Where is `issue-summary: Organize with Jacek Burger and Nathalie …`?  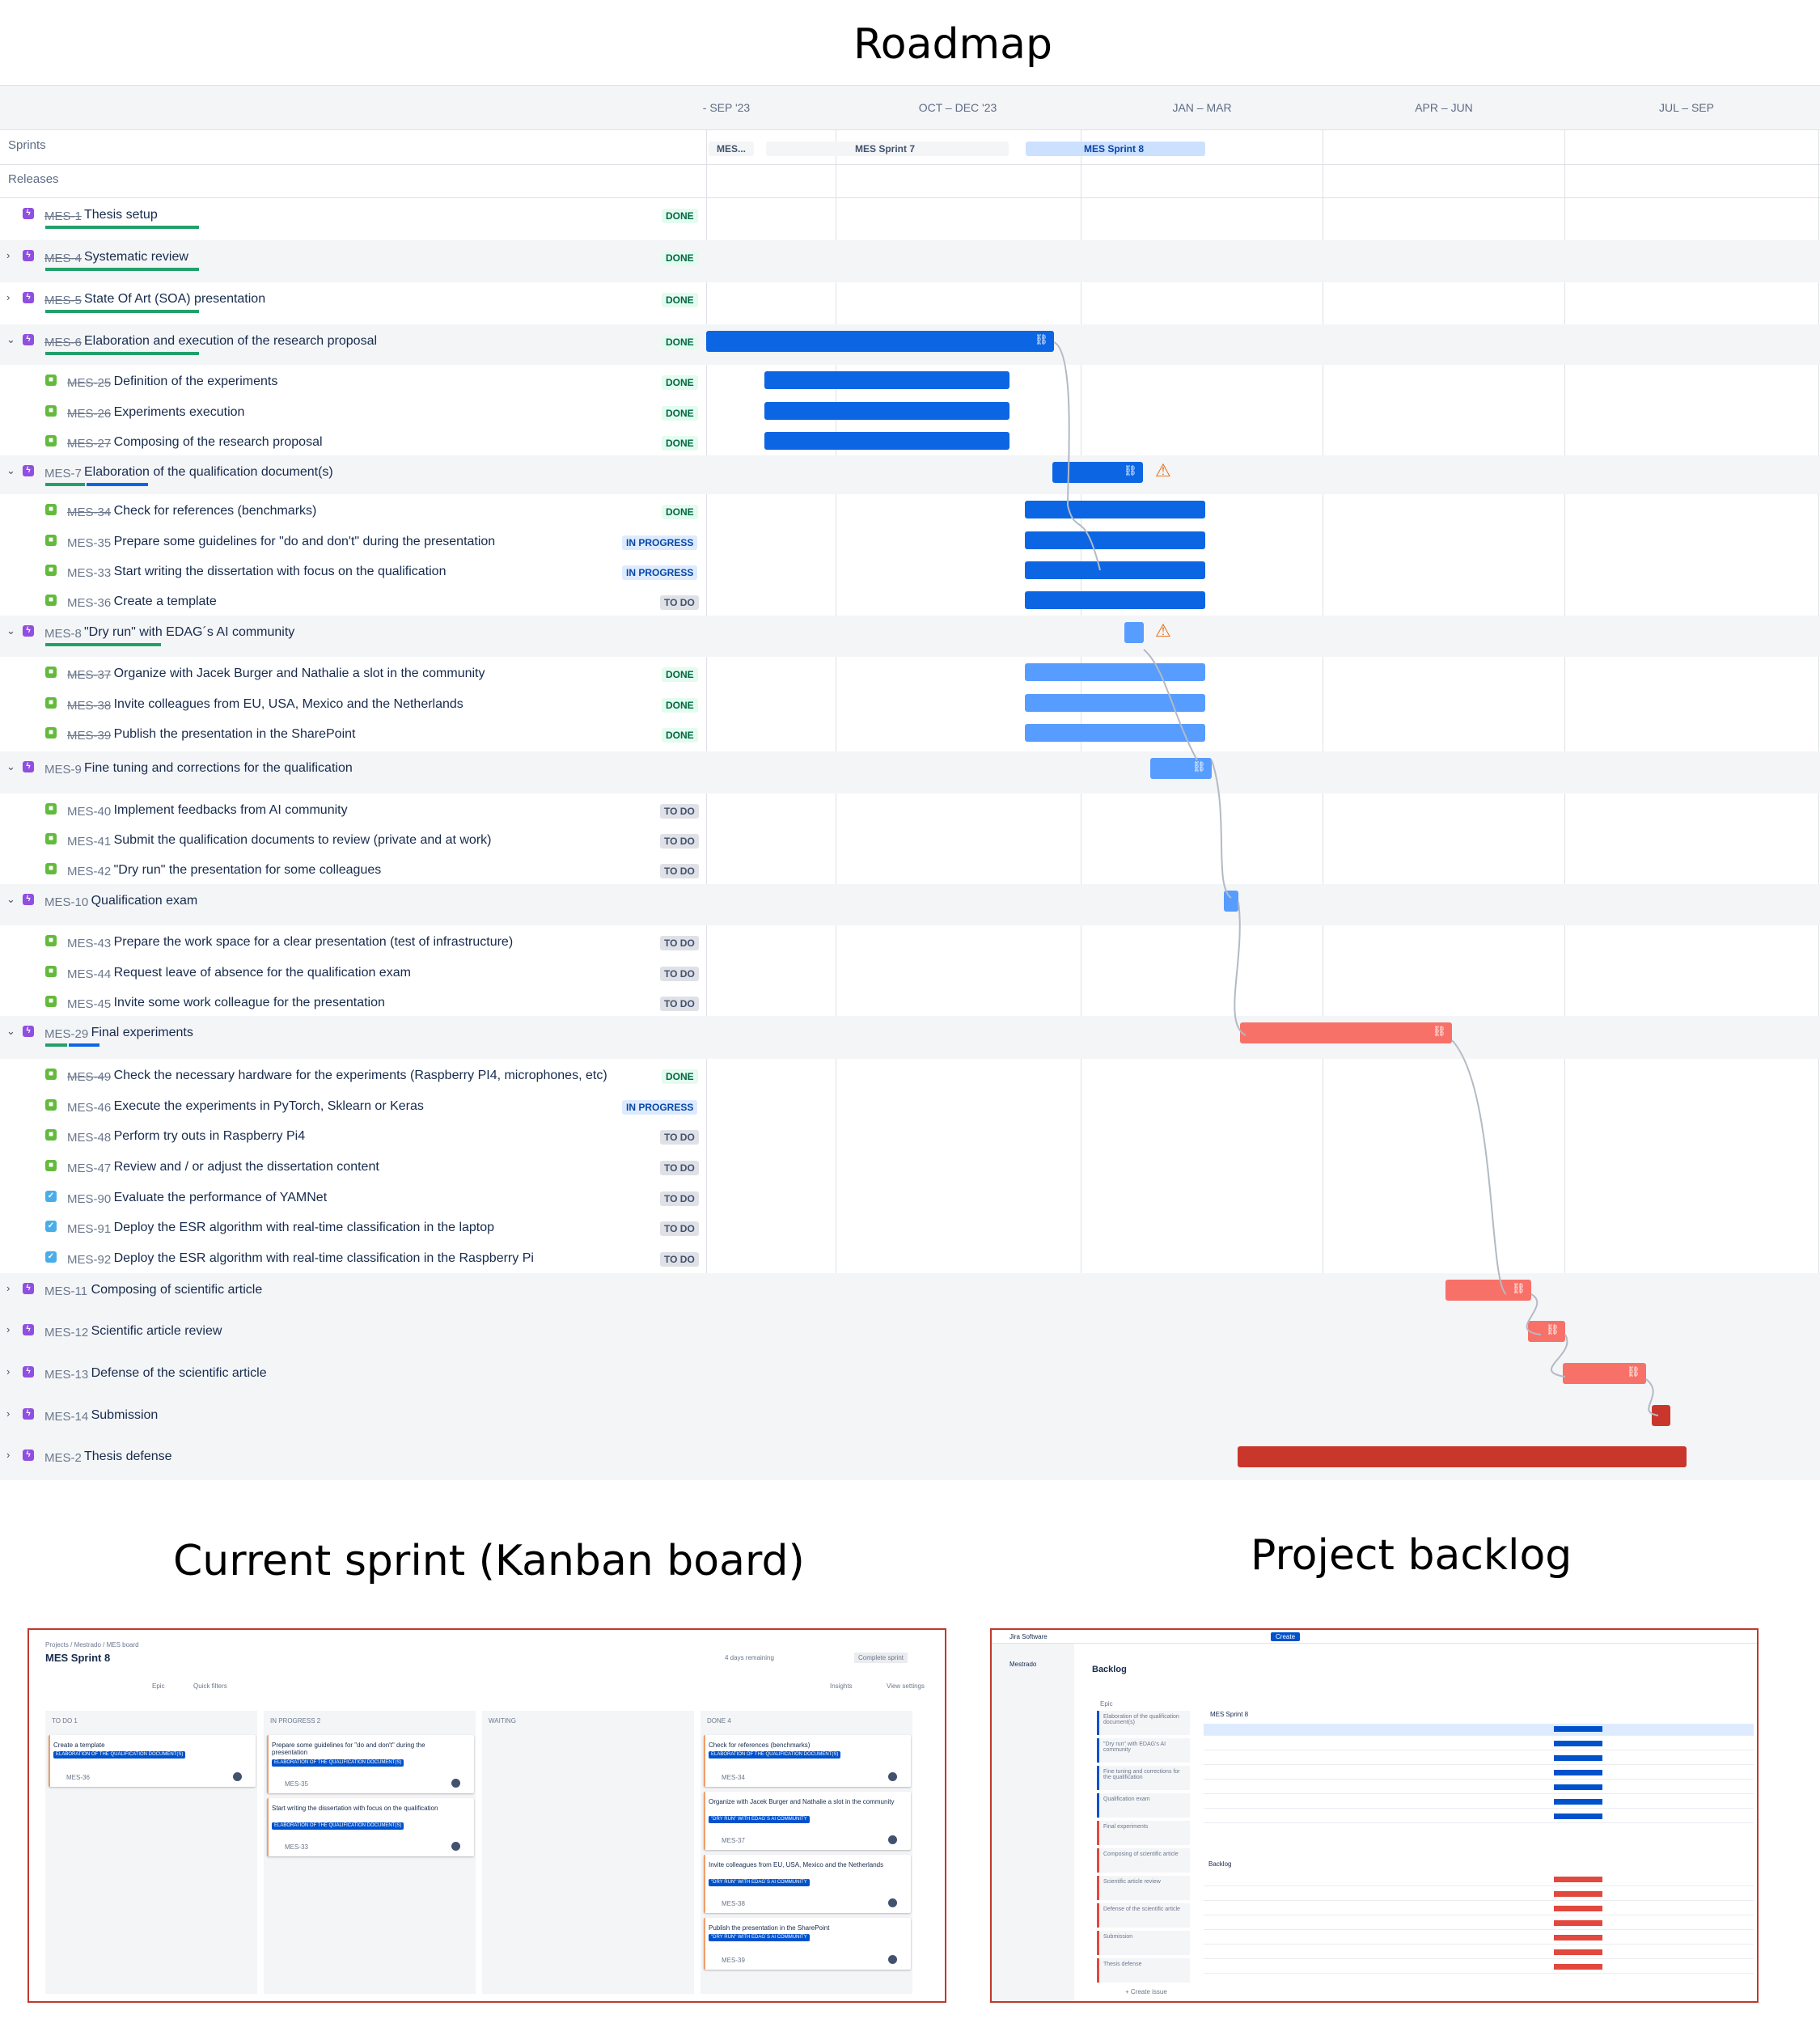 issue-summary: Organize with Jacek Burger and Nathalie … is located at coordinates (299, 674).